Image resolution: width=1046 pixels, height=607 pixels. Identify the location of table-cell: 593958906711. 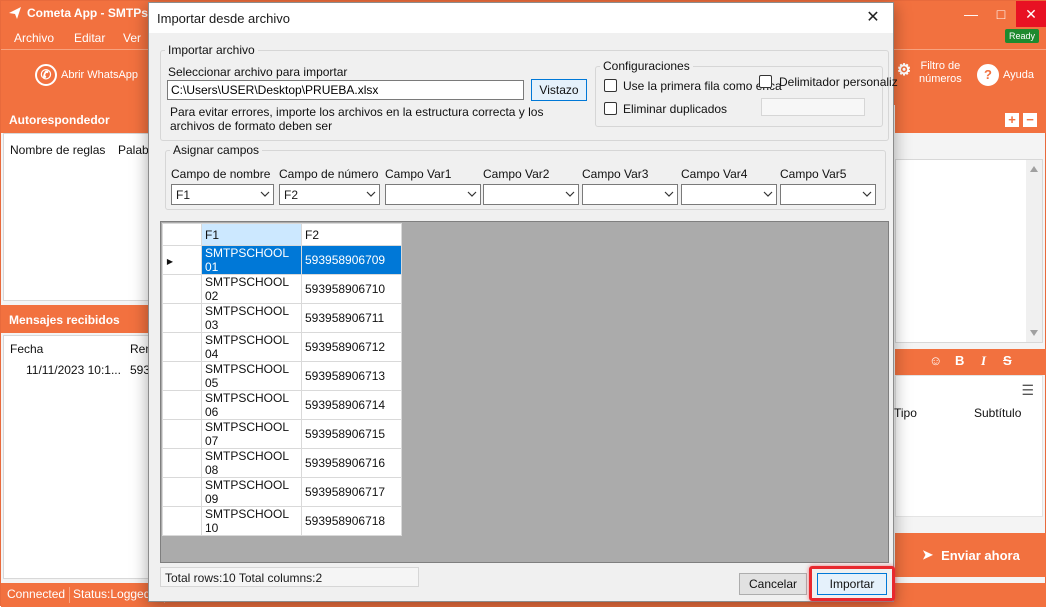
(351, 318).